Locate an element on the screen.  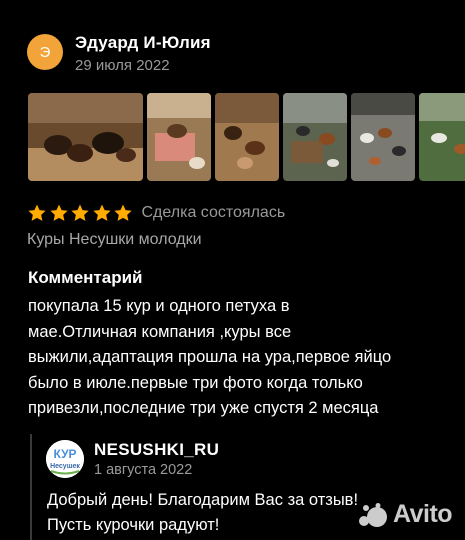
reviewer-avatar: Э is located at coordinates (45, 52).